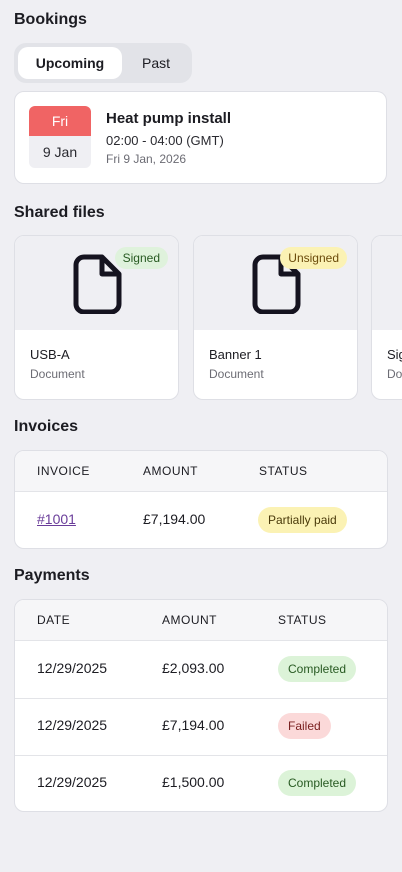 The image size is (402, 872). What do you see at coordinates (313, 258) in the screenshot?
I see `unsigned-badge: Unsigned` at bounding box center [313, 258].